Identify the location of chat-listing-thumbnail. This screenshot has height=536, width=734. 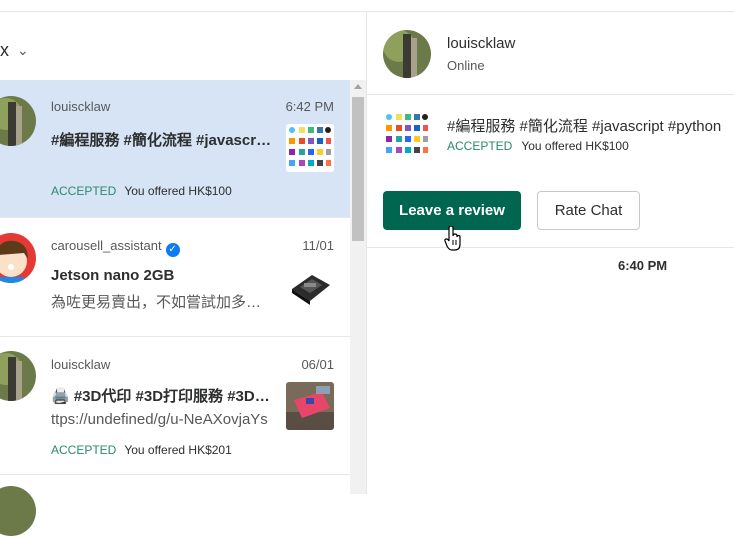
(407, 135).